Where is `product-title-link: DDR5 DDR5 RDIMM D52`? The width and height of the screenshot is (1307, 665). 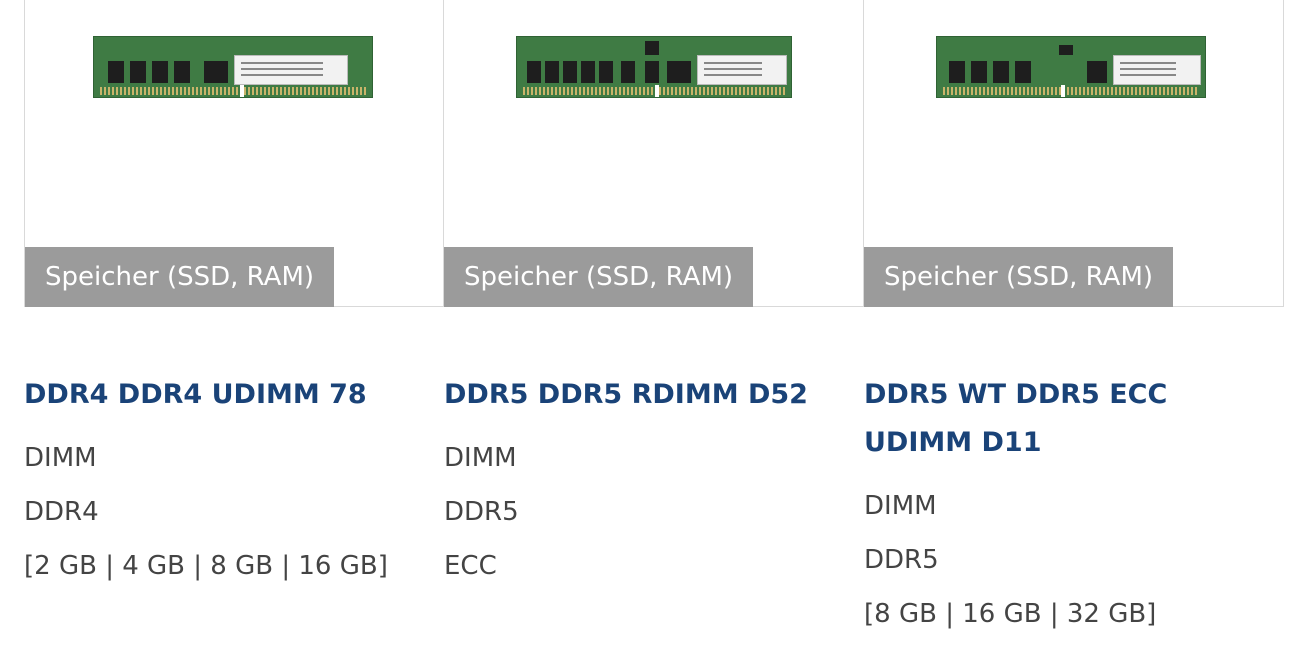
product-title-link: DDR5 DDR5 RDIMM D52 is located at coordinates (626, 394).